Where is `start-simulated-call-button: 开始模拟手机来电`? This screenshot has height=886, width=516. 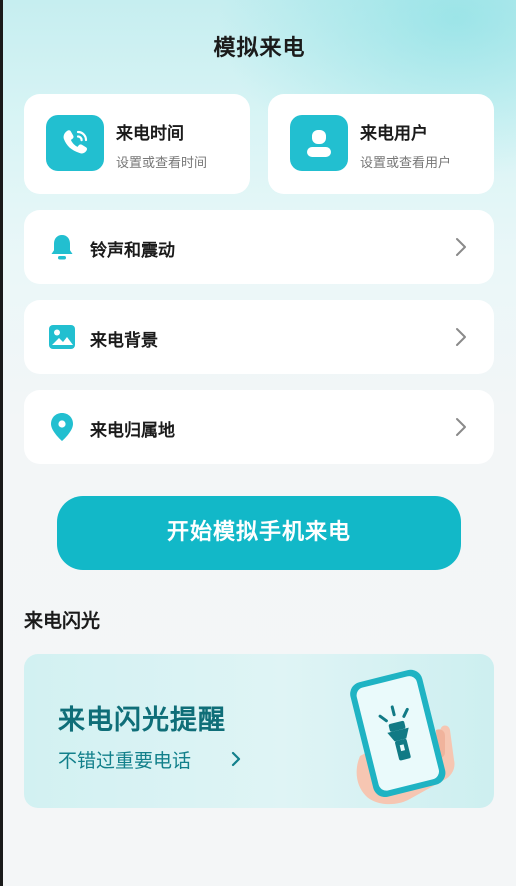
start-simulated-call-button: 开始模拟手机来电 is located at coordinates (259, 533).